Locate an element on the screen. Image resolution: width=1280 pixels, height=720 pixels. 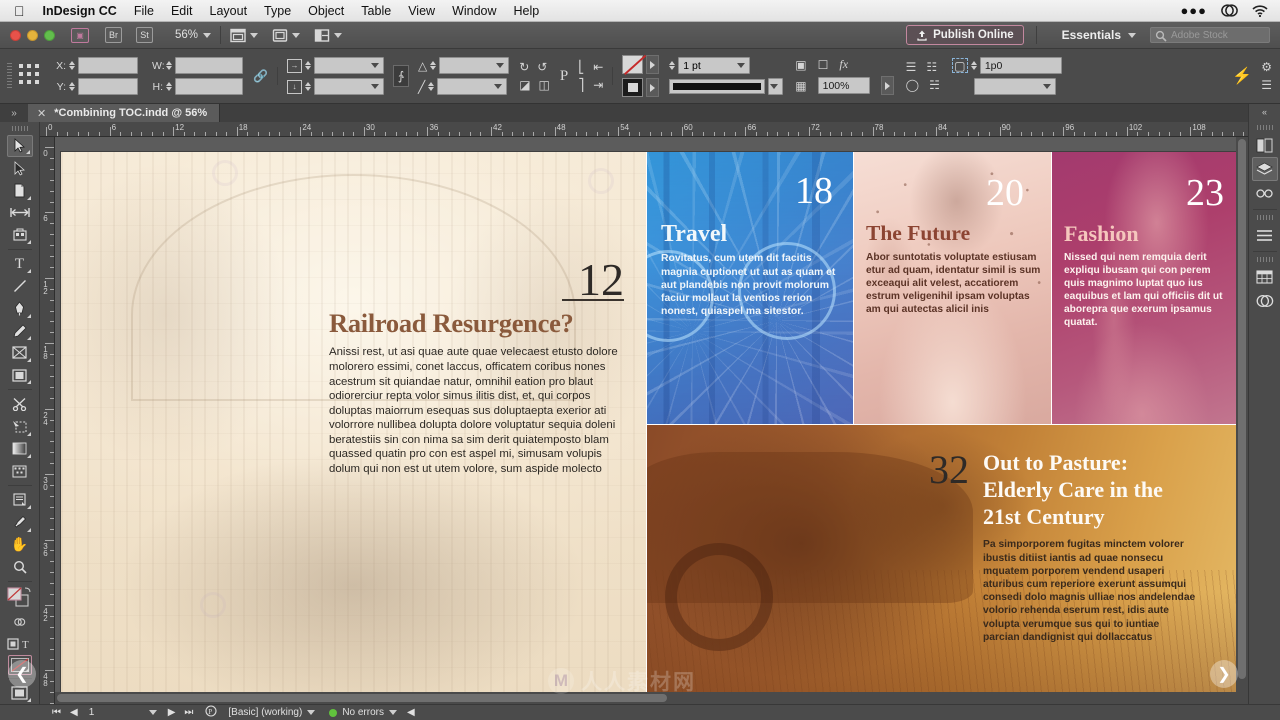
gap-input: 1p0 is located at coordinates (1020, 65).